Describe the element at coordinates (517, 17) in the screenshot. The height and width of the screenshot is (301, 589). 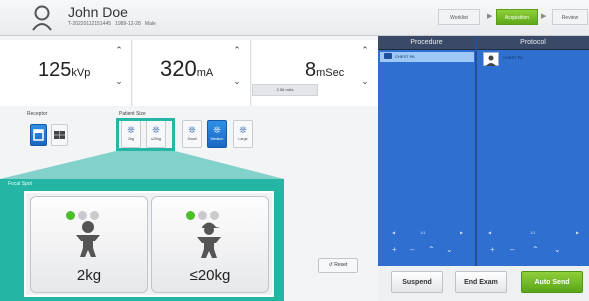
I see `step-acquisition: Acquisition` at that location.